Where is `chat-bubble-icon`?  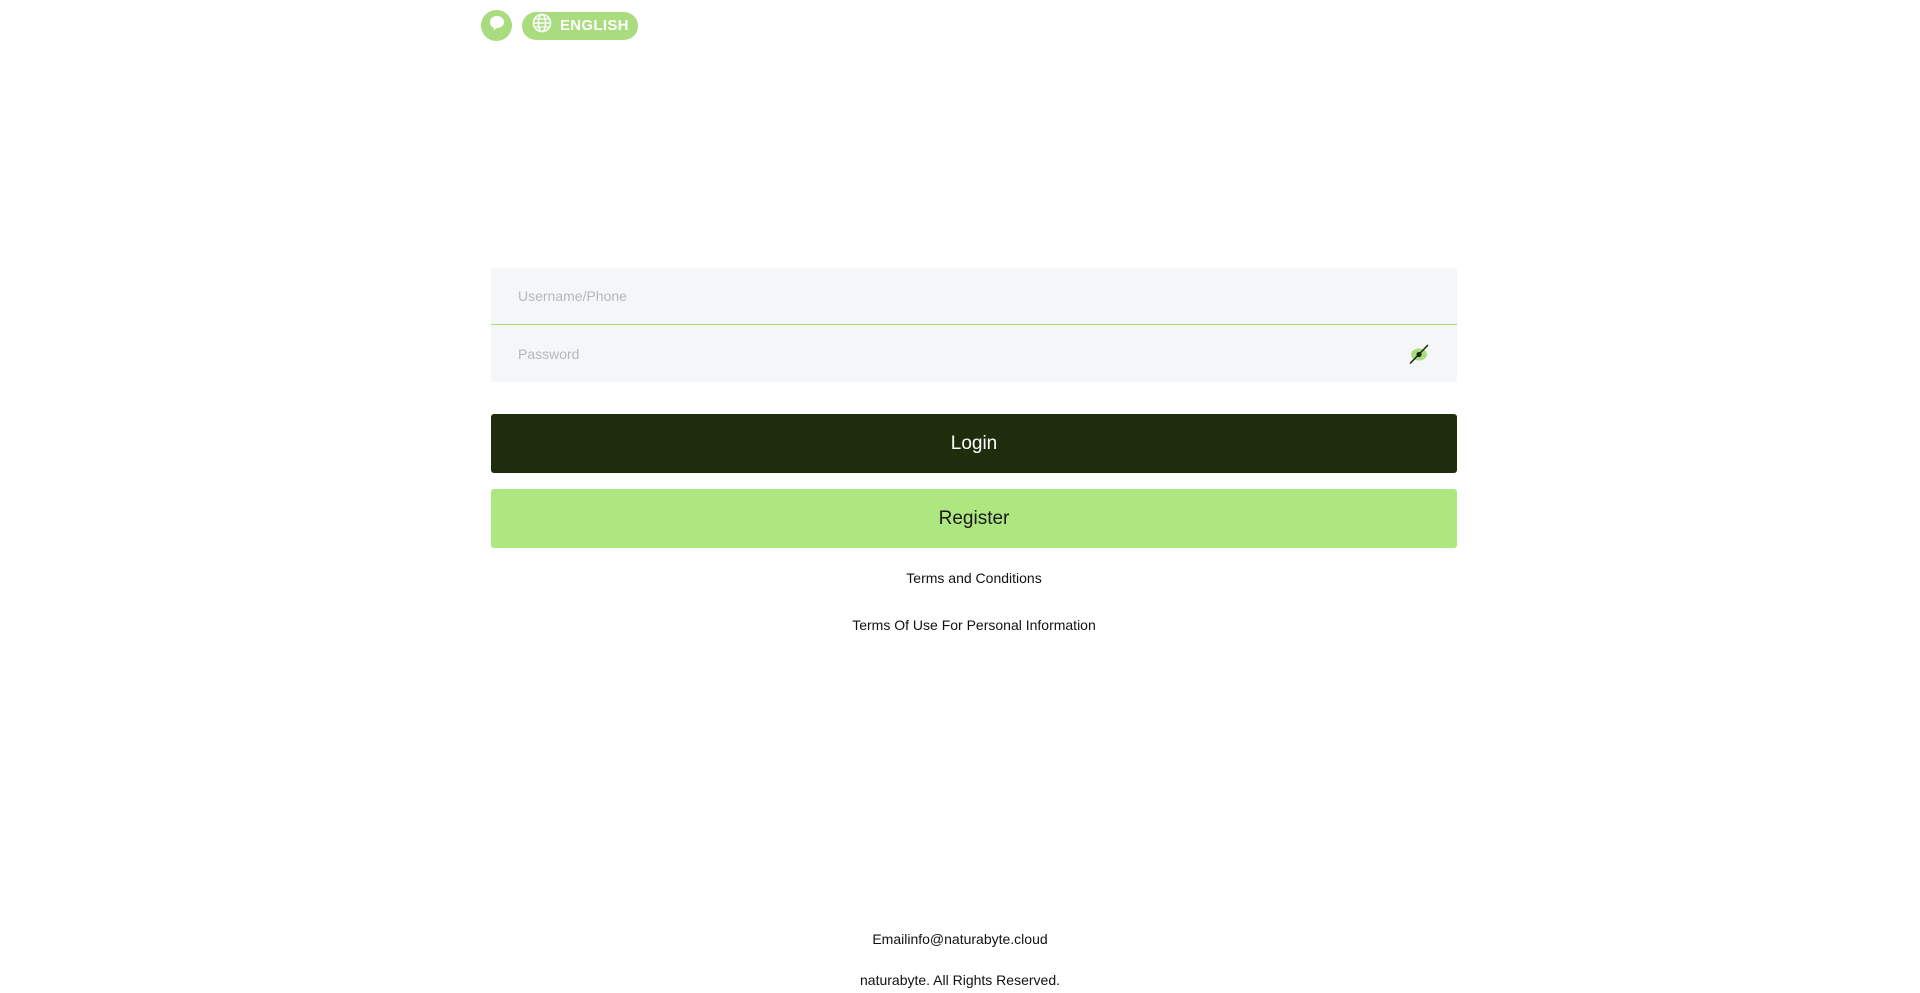
chat-bubble-icon is located at coordinates (497, 25).